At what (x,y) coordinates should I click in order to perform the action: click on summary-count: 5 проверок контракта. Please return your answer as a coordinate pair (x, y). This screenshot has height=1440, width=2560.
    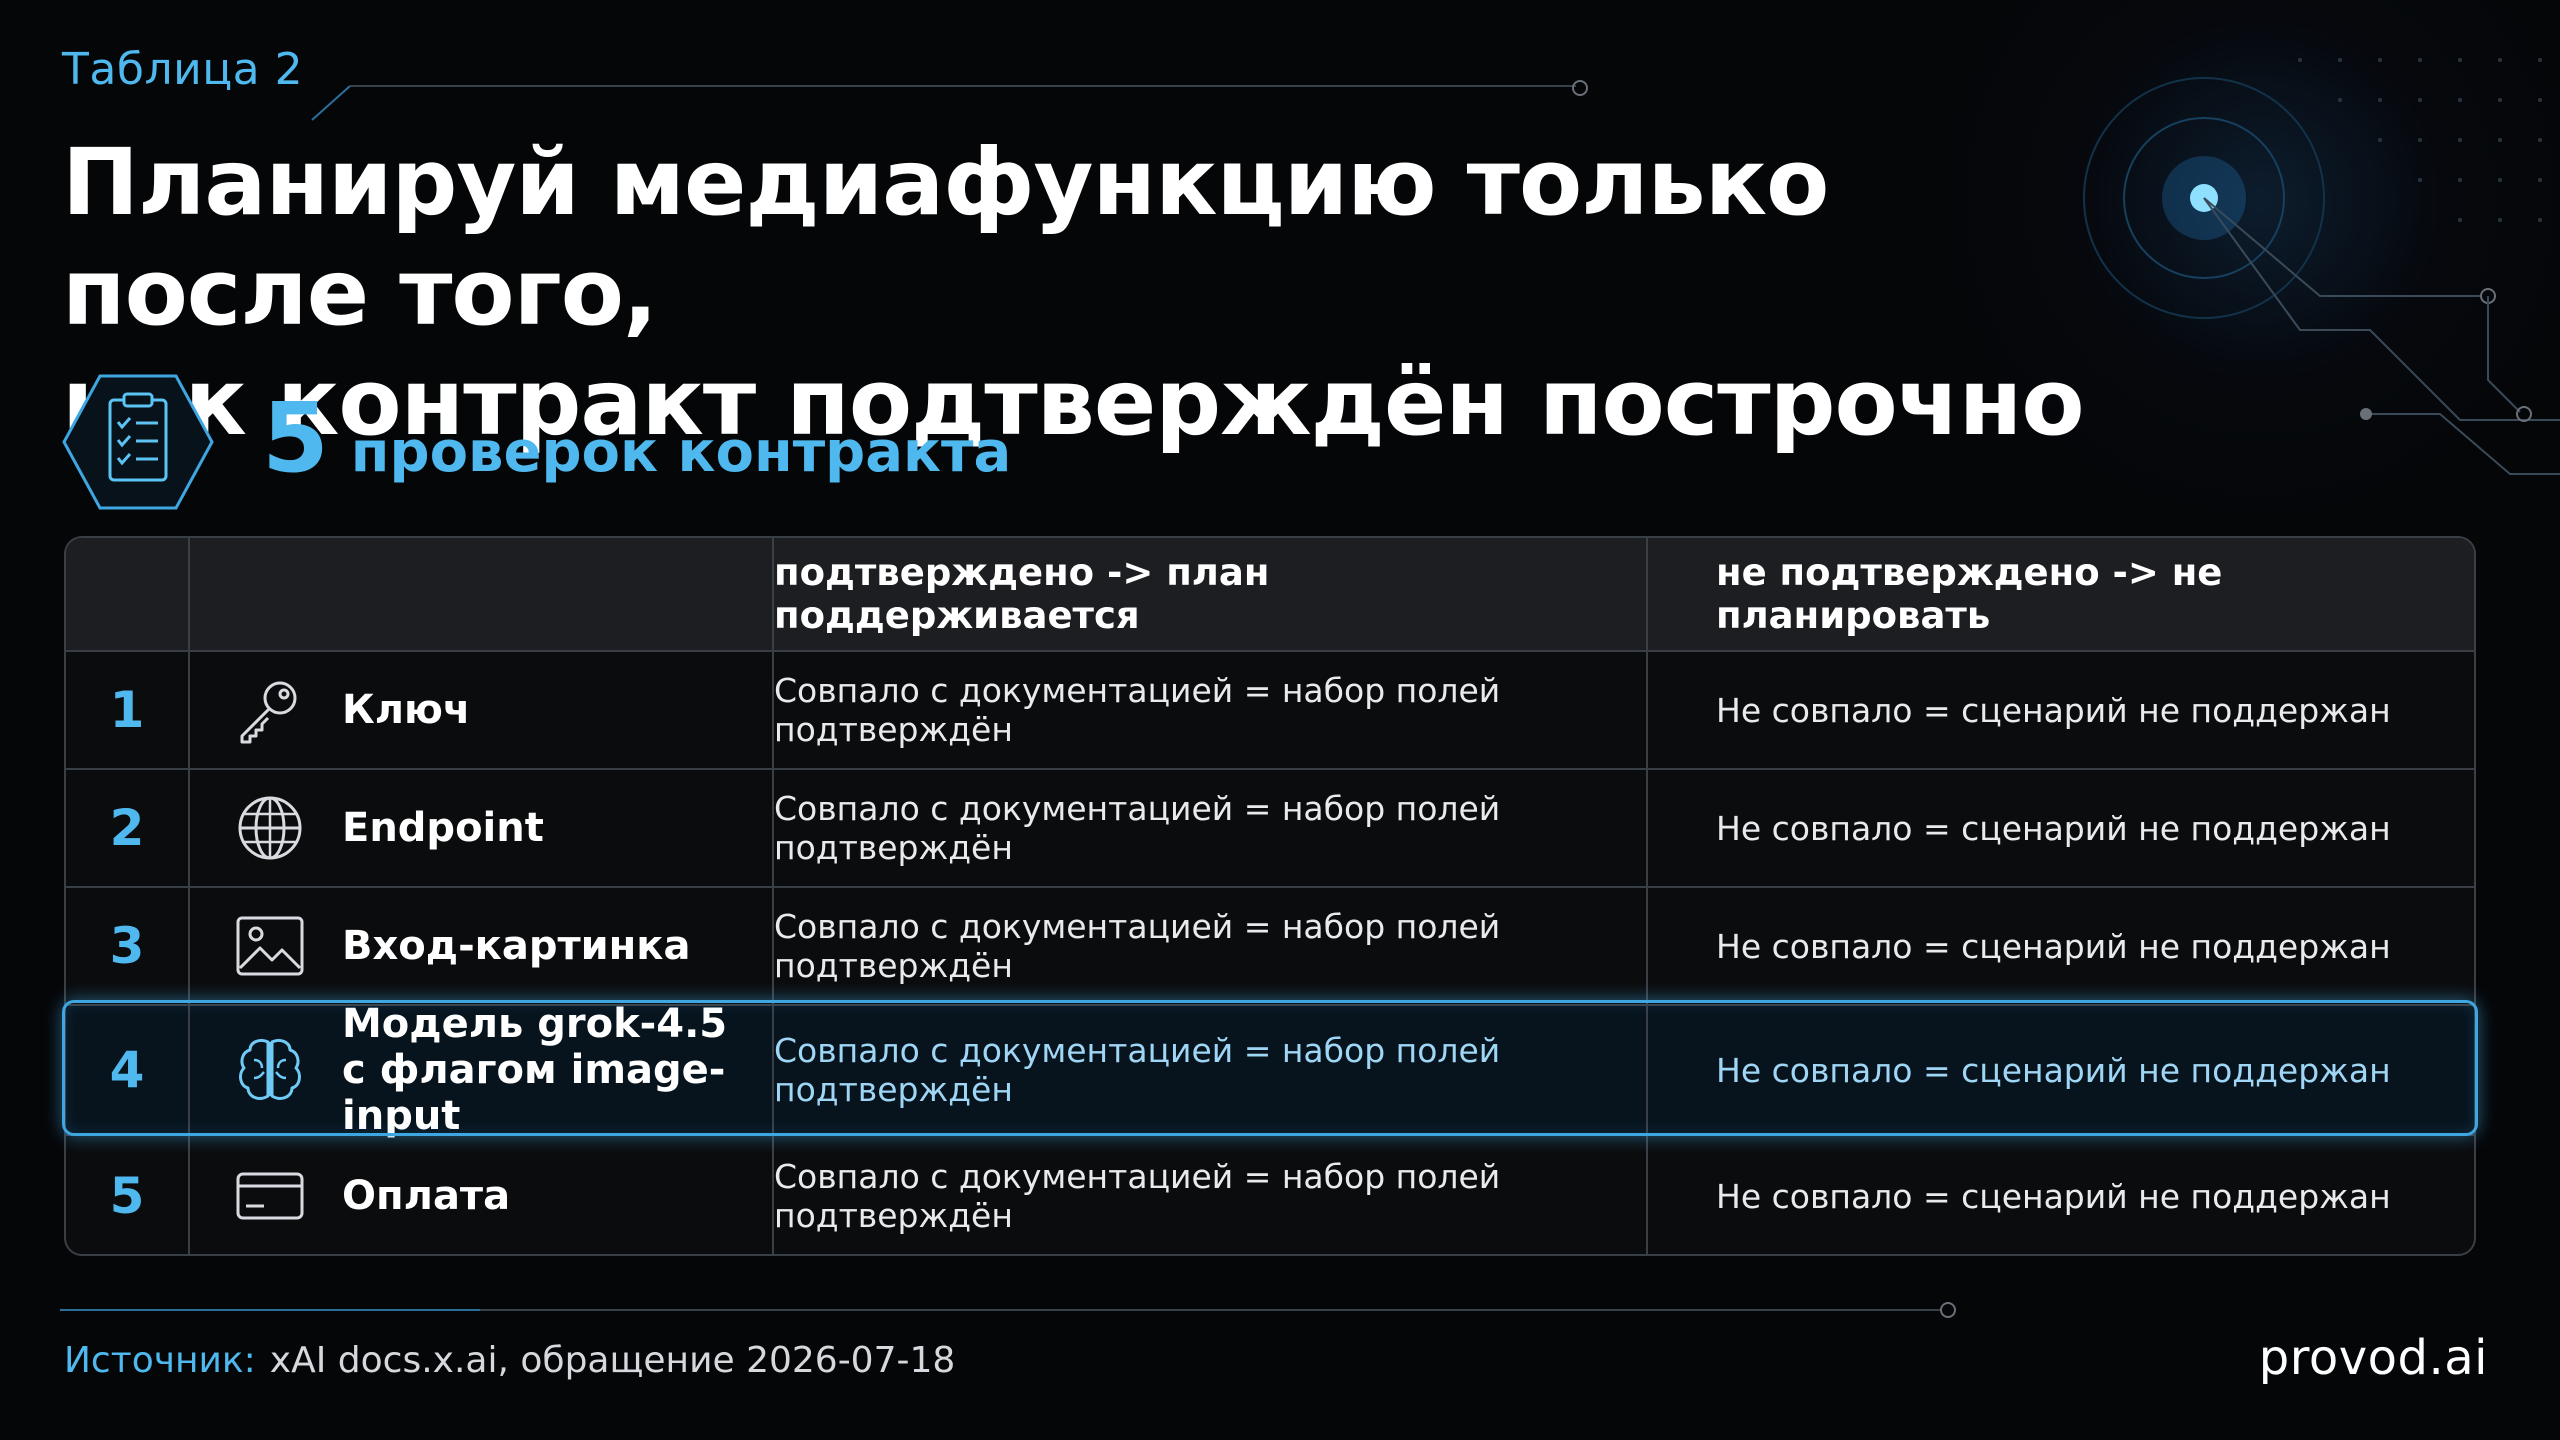
    Looking at the image, I should click on (636, 438).